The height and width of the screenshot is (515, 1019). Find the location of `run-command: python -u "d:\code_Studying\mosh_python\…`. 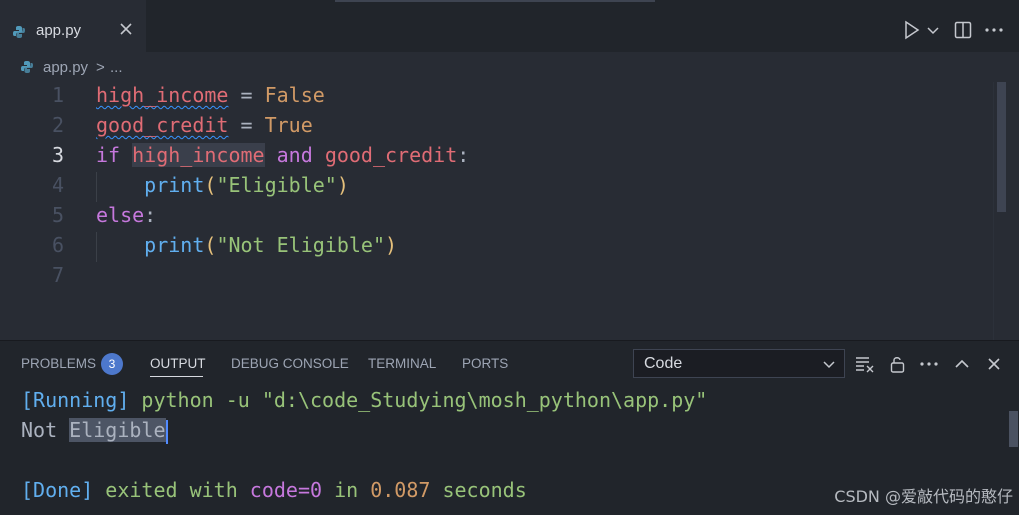

run-command: python -u "d:\code_Studying\mosh_python\… is located at coordinates (418, 400).